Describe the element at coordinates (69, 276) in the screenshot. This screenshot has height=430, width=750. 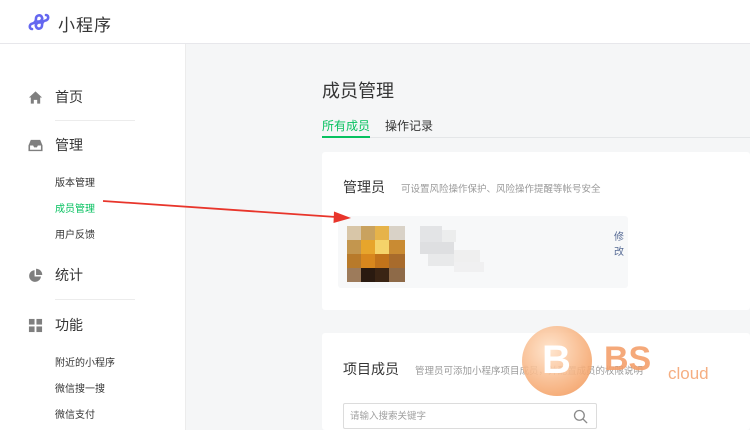
I see `sidebar-item-label: 统计` at that location.